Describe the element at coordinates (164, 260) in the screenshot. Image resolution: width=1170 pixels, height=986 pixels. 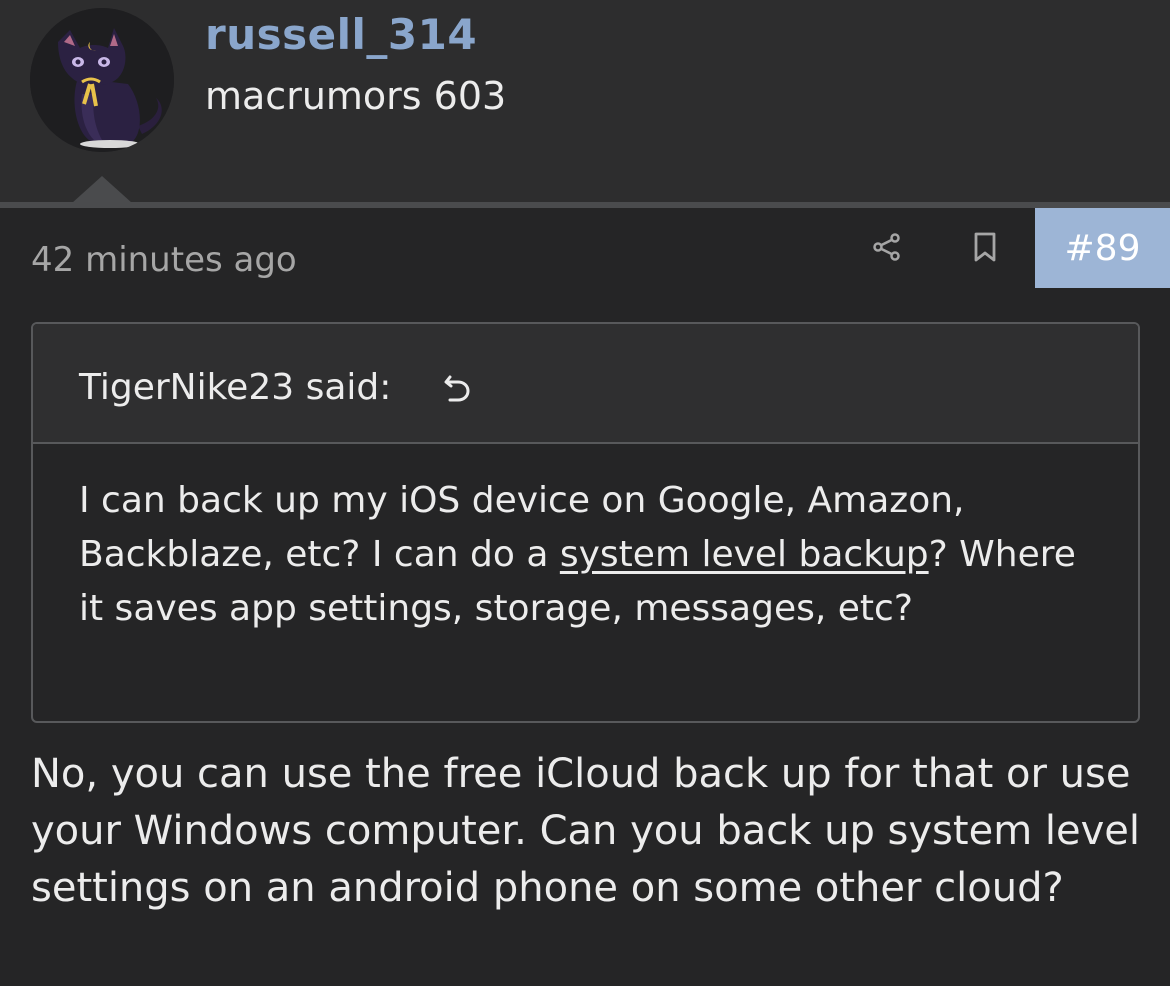
I see `post-timestamp: 42 minutes ago` at that location.